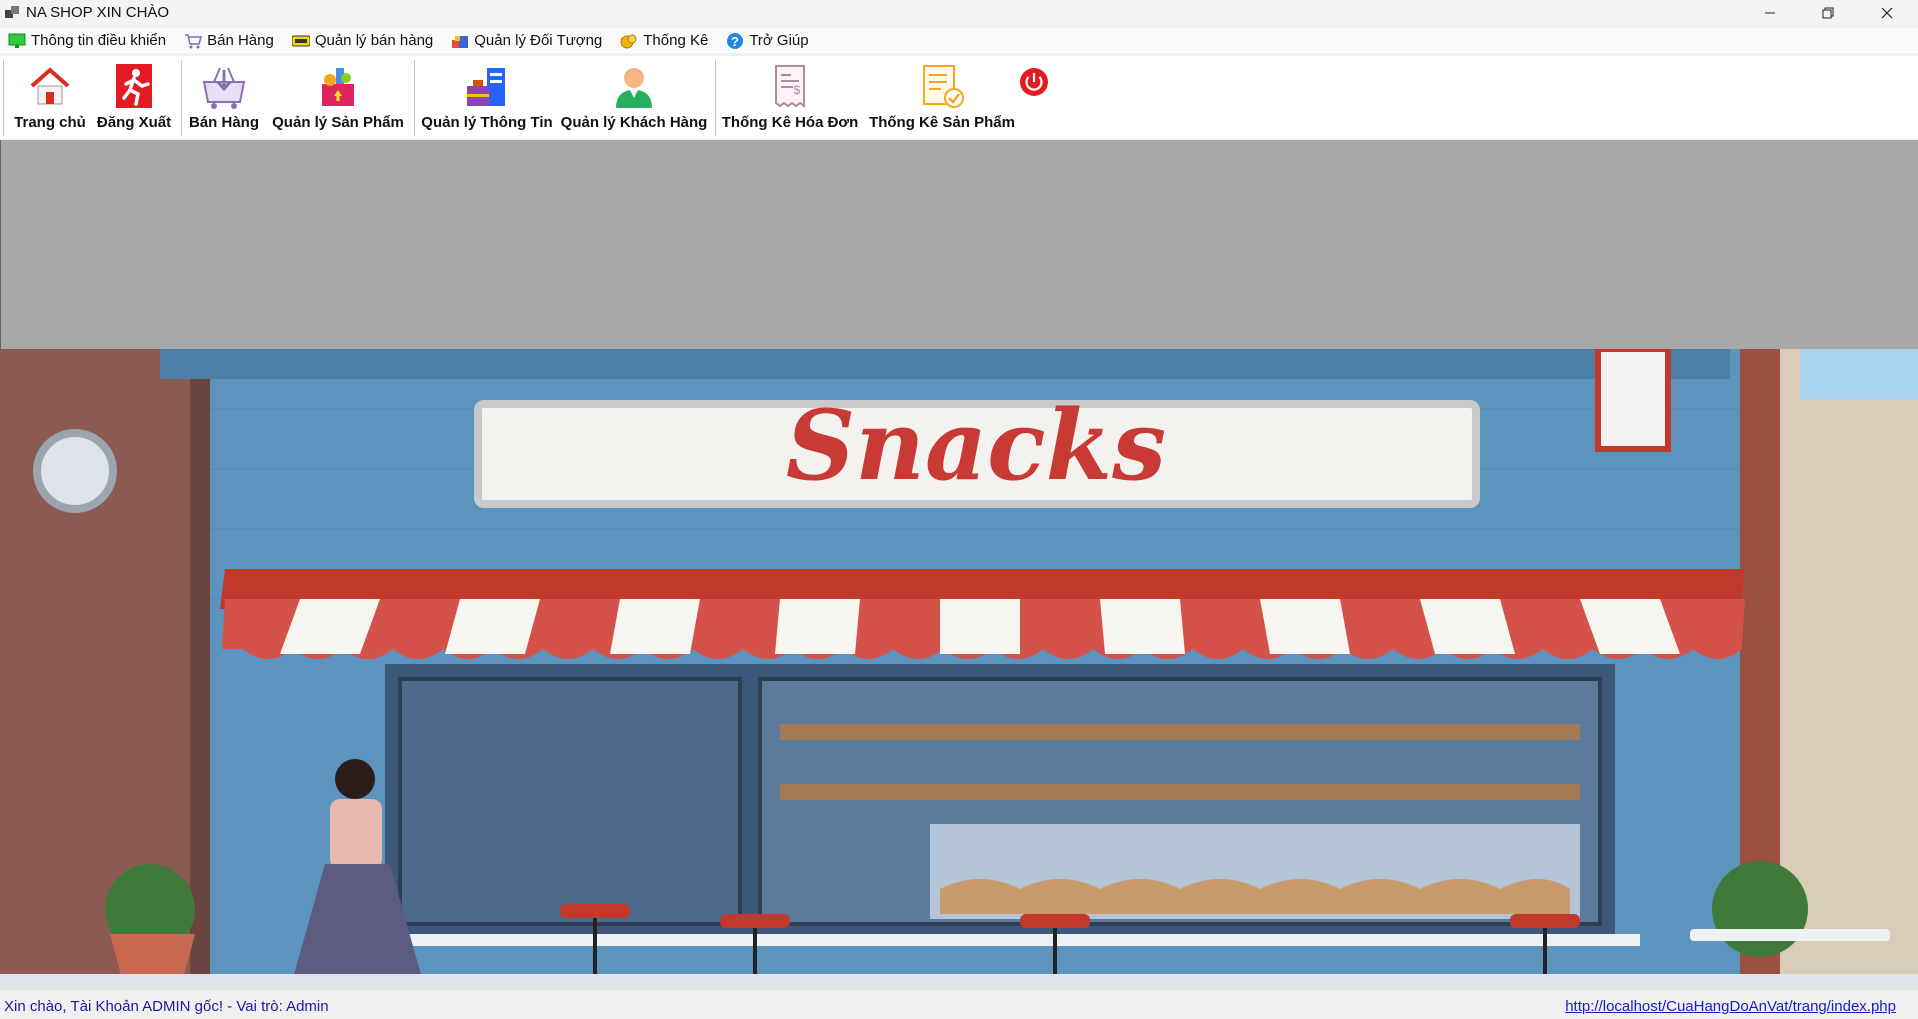 The width and height of the screenshot is (1918, 1019). I want to click on minimize-button, so click(1770, 12).